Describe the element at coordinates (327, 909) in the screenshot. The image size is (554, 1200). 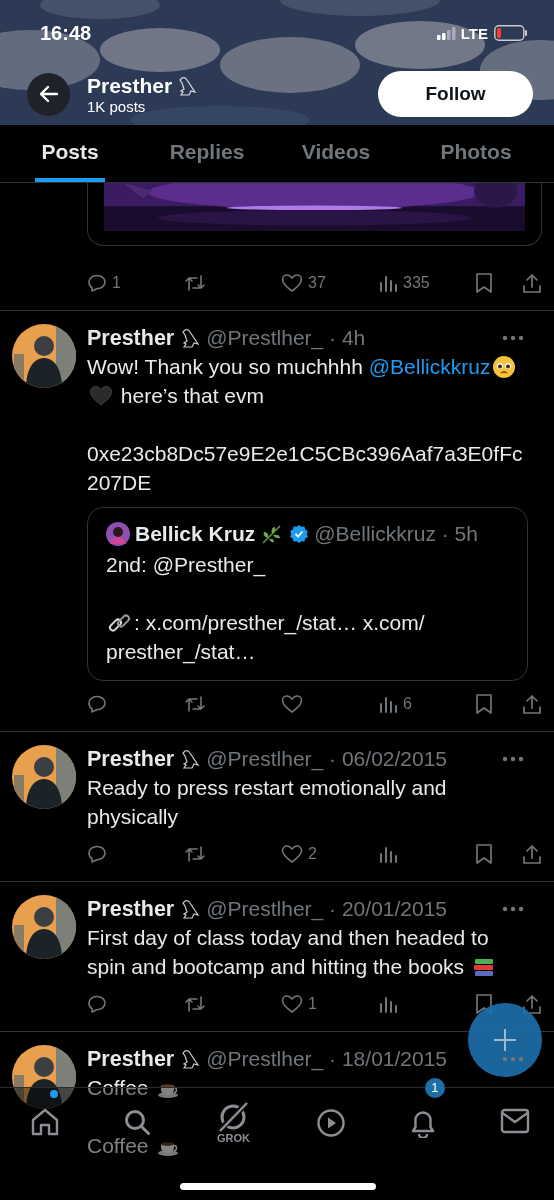
I see `handle-and-time: @Prestlher_ · 20/01/2015` at that location.